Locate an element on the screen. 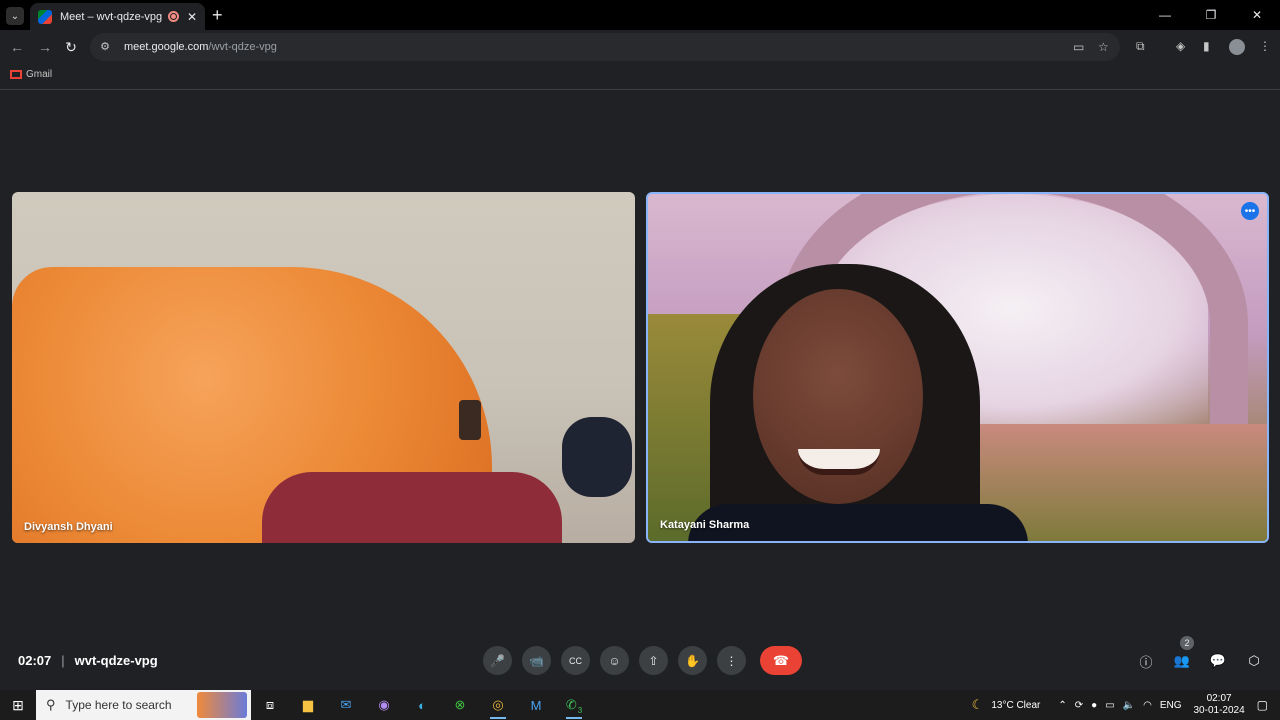  bookmarks-bar: Gmail is located at coordinates (640, 77).